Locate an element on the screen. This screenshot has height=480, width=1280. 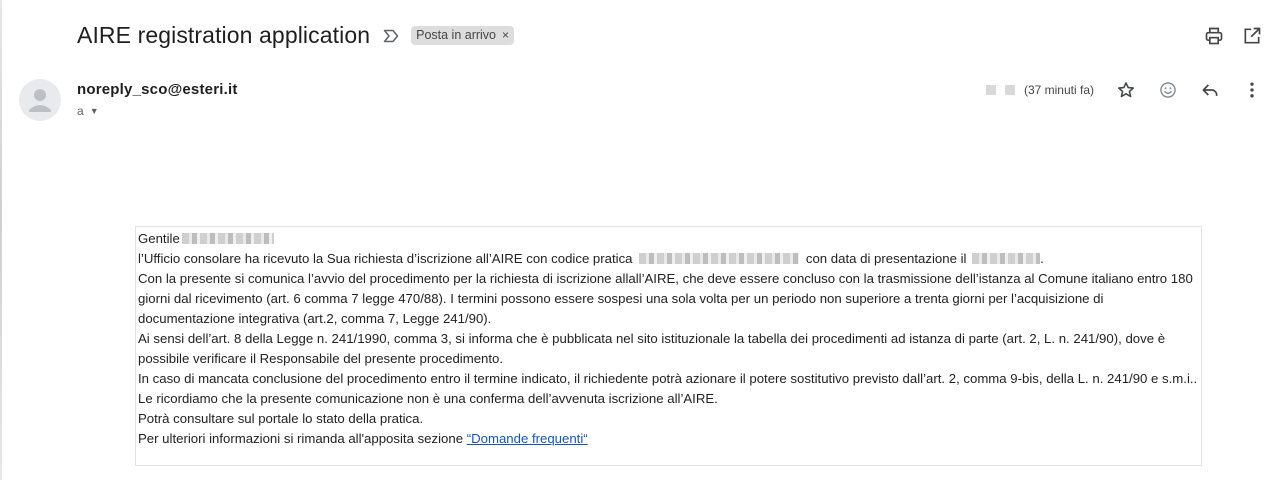
window-edge is located at coordinates (1, 240).